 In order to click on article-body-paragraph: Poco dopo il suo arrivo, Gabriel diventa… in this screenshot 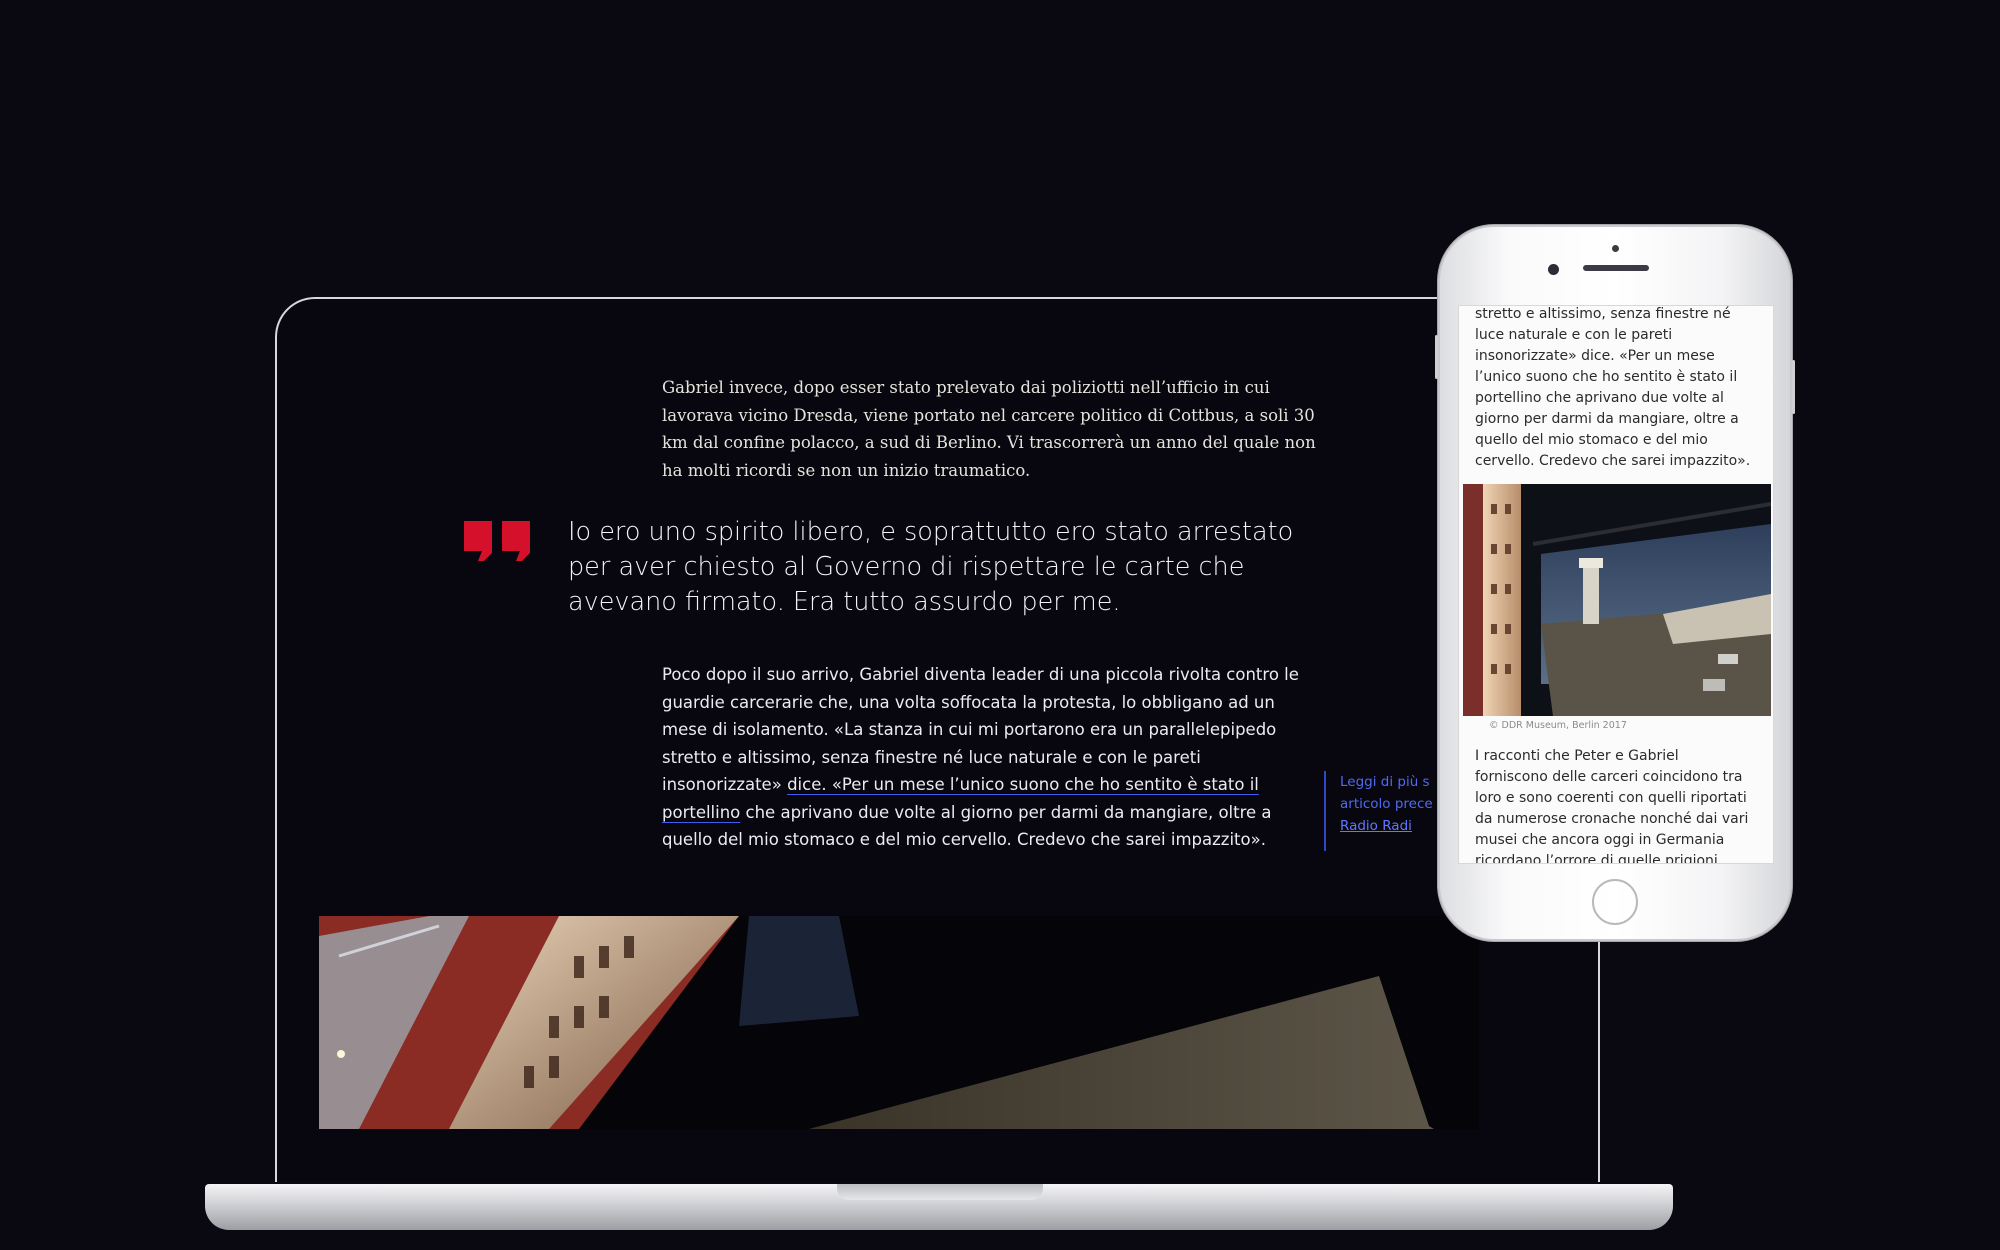, I will do `click(987, 757)`.